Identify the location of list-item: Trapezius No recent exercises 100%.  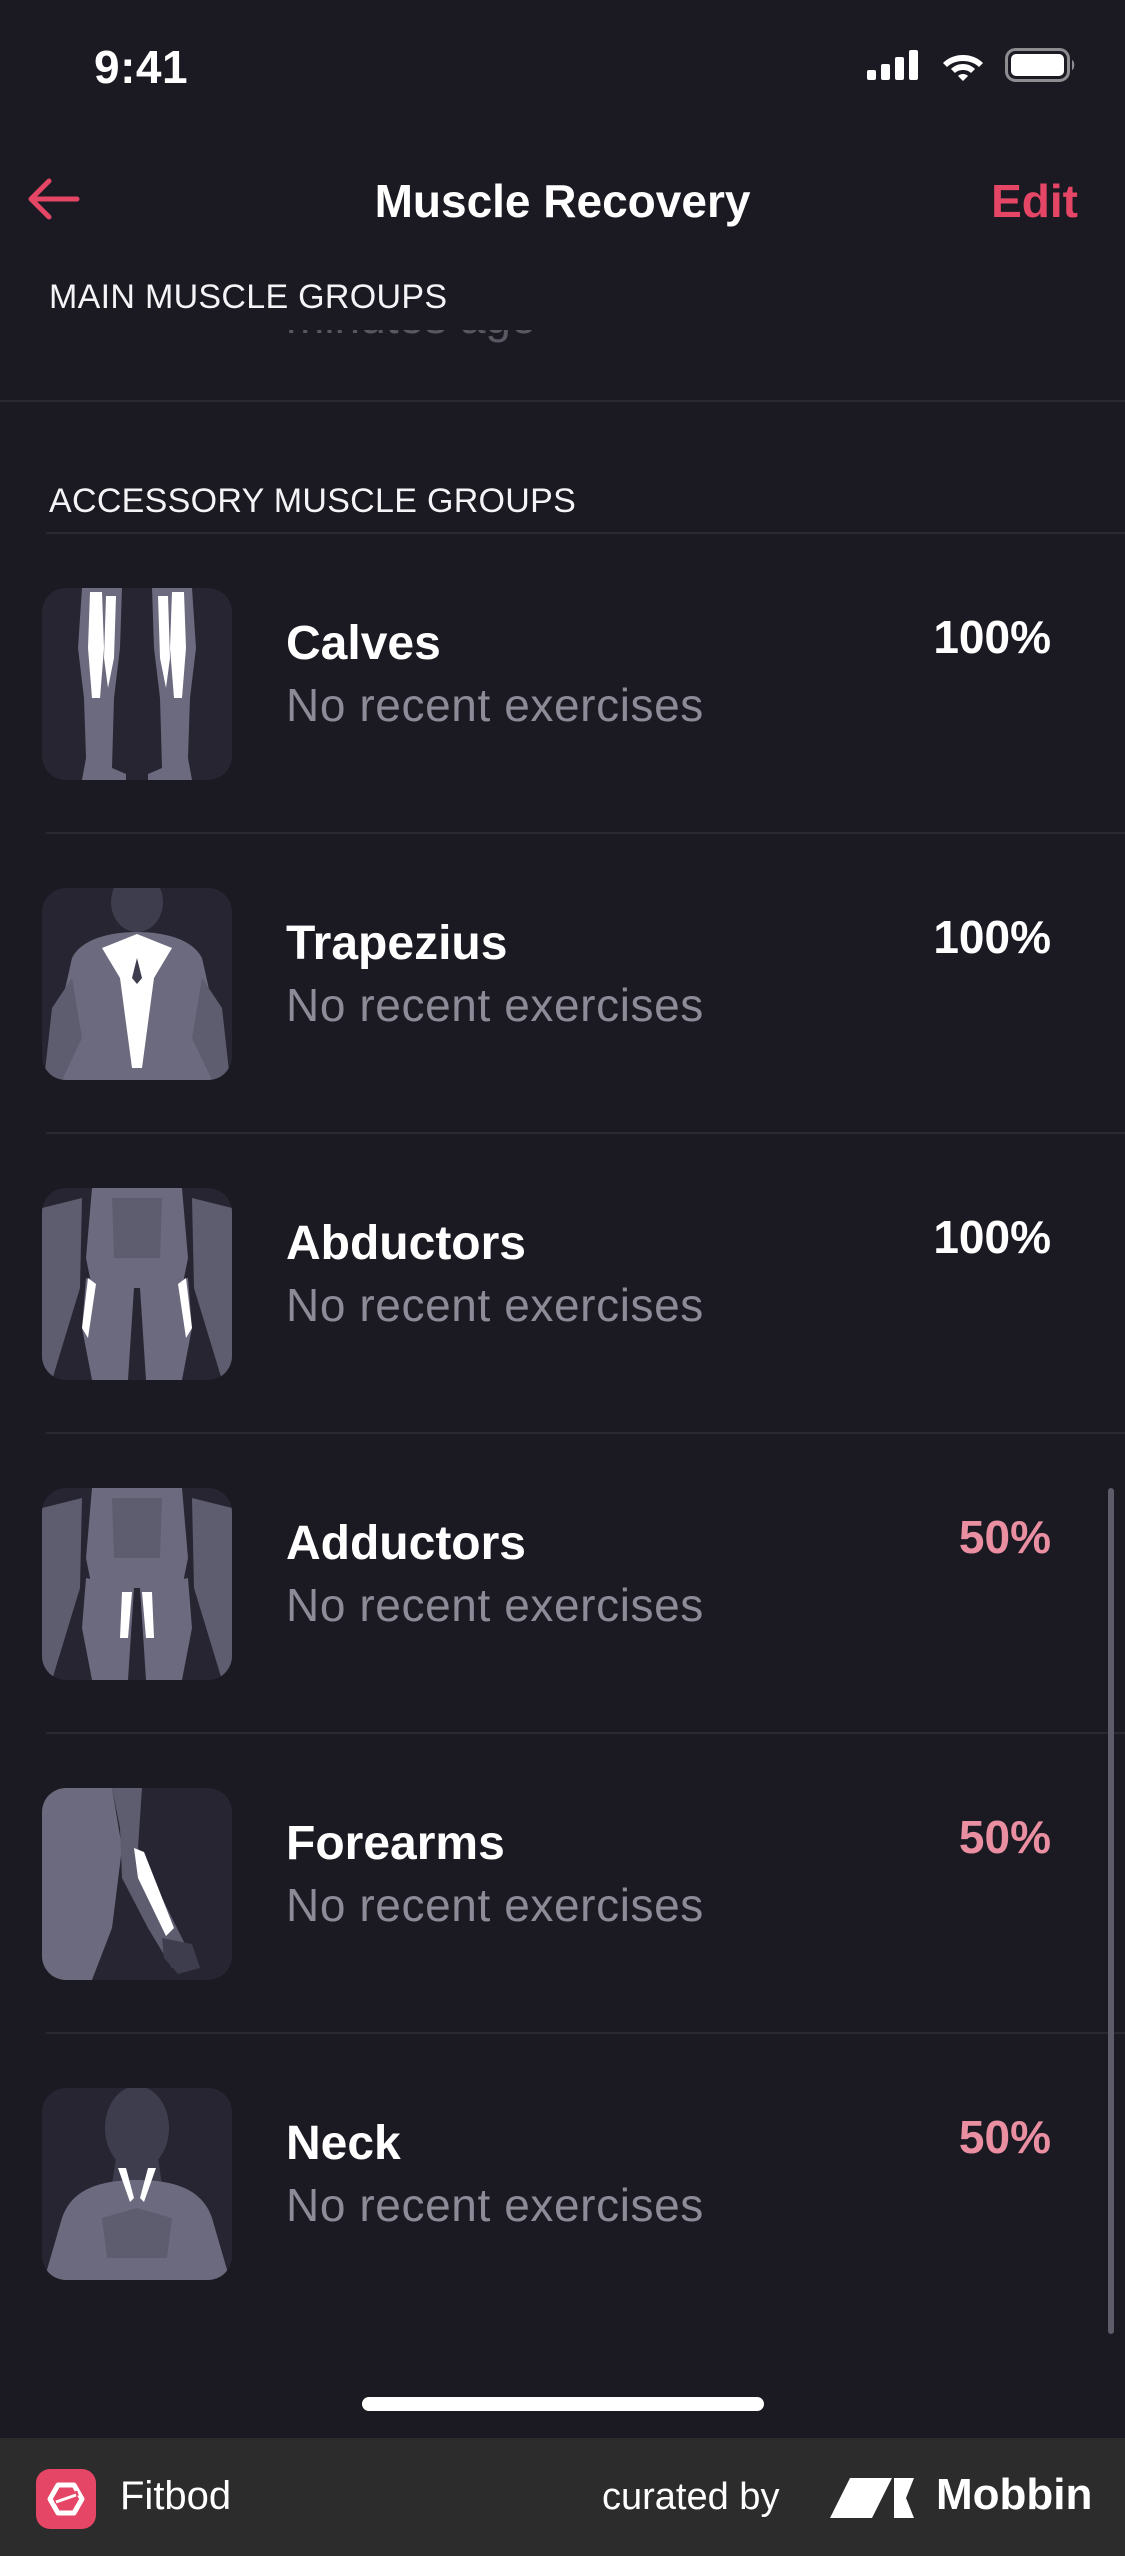
(562, 984).